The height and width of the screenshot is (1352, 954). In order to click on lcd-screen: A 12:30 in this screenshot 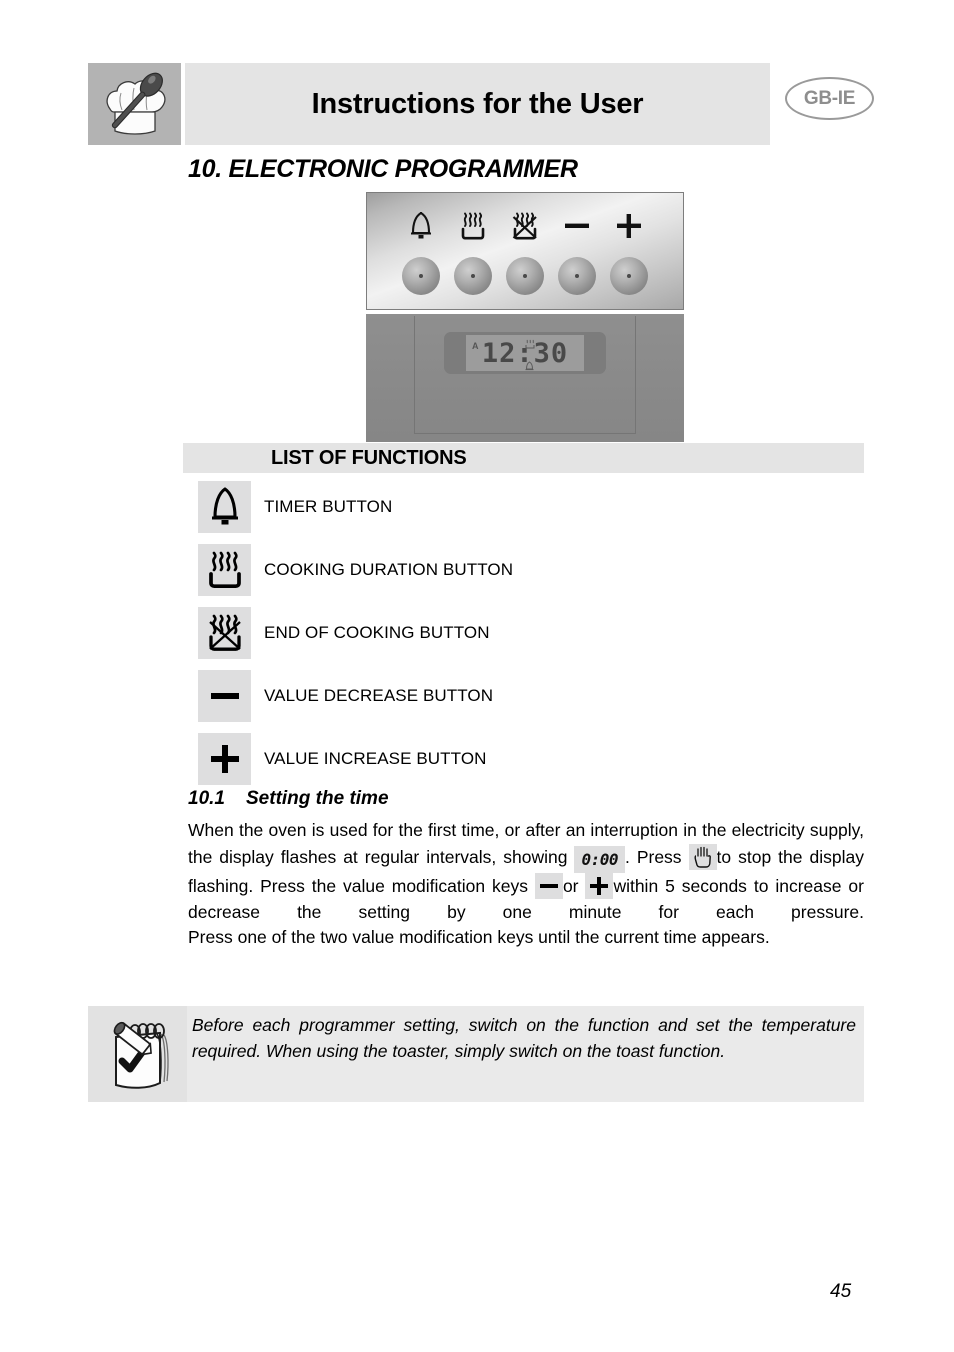, I will do `click(525, 353)`.